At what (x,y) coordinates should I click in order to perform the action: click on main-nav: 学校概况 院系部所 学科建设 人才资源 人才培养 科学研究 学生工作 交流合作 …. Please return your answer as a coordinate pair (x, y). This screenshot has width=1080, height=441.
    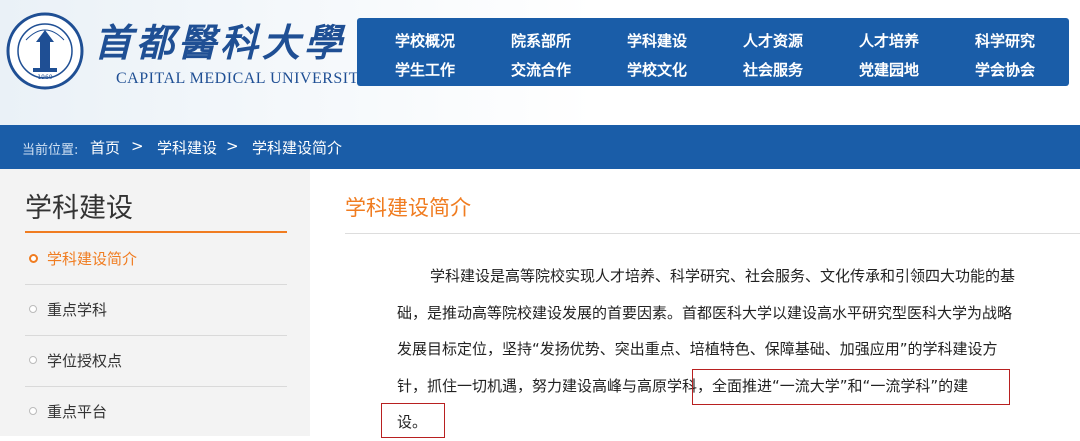
    Looking at the image, I should click on (713, 52).